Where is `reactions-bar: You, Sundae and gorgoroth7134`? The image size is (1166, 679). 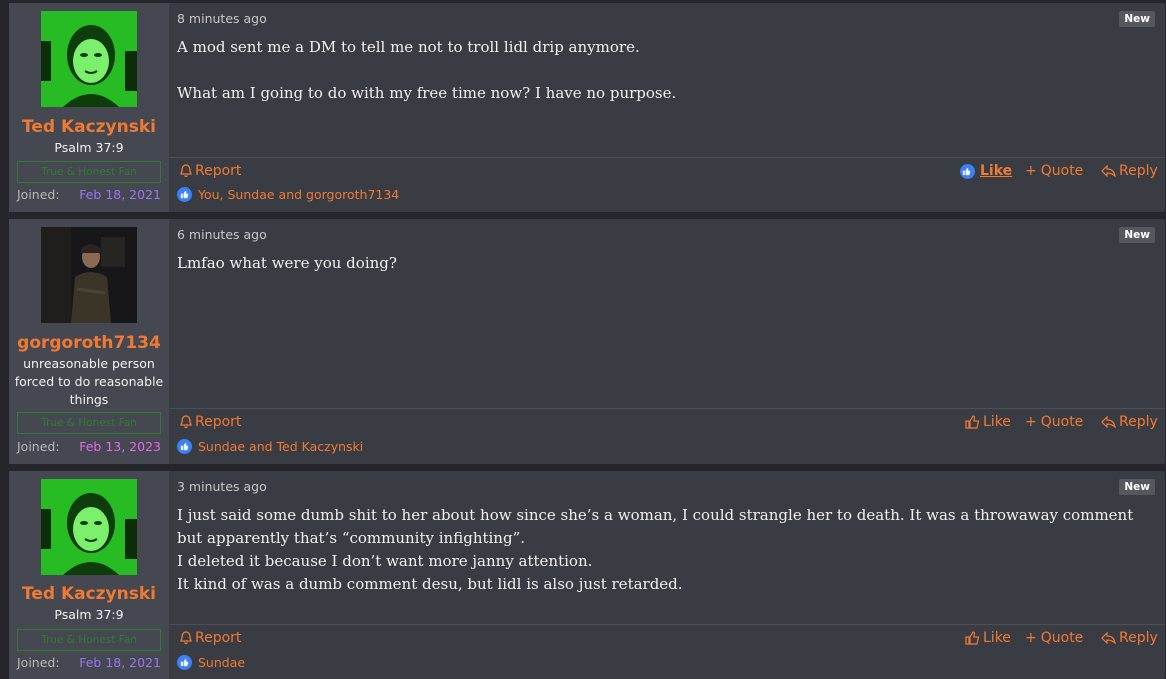
reactions-bar: You, Sundae and gorgoroth7134 is located at coordinates (288, 194).